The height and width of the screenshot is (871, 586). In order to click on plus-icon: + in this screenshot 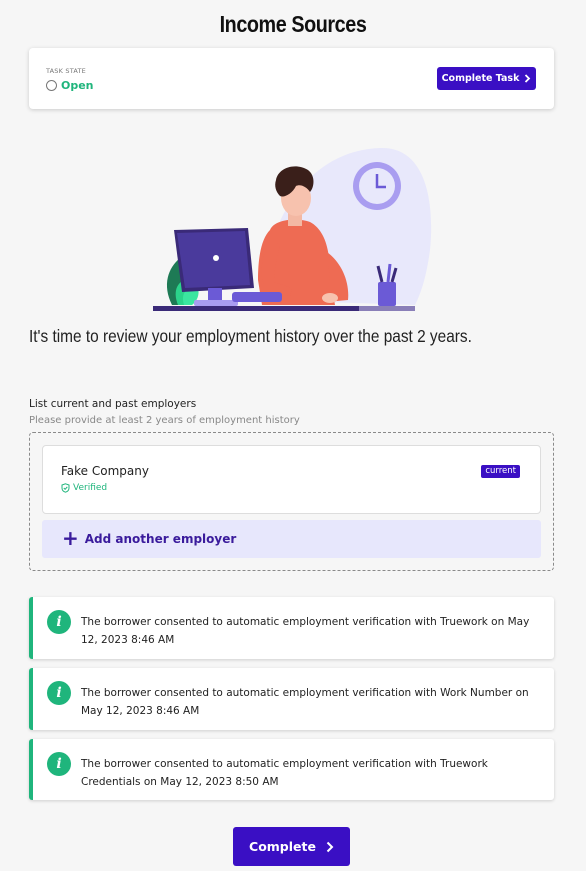, I will do `click(70, 538)`.